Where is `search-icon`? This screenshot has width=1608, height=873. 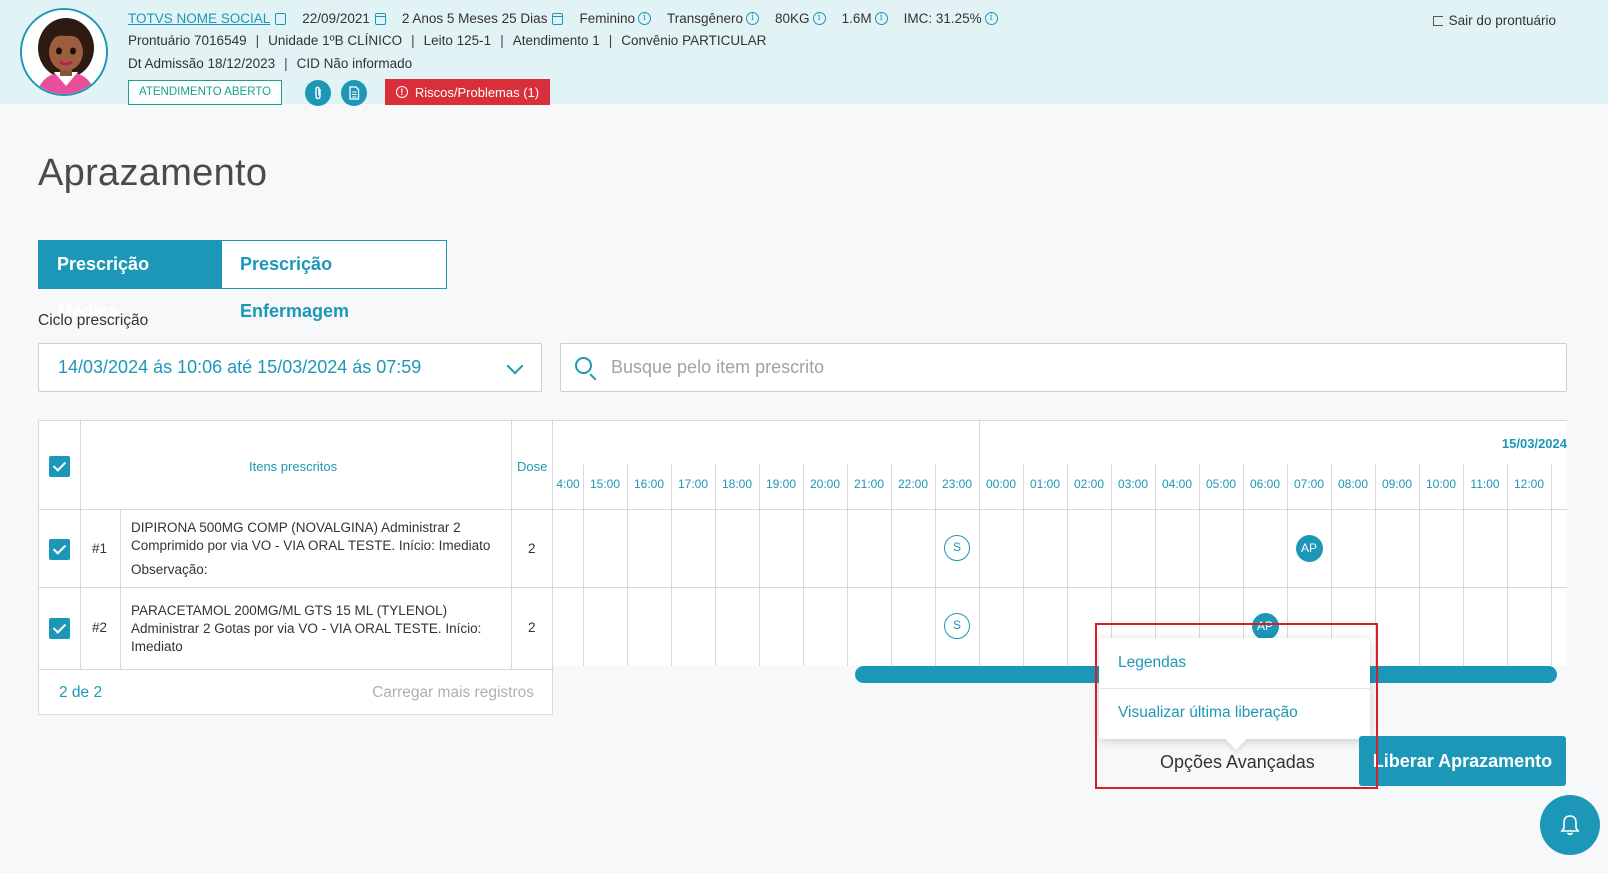 search-icon is located at coordinates (583, 365).